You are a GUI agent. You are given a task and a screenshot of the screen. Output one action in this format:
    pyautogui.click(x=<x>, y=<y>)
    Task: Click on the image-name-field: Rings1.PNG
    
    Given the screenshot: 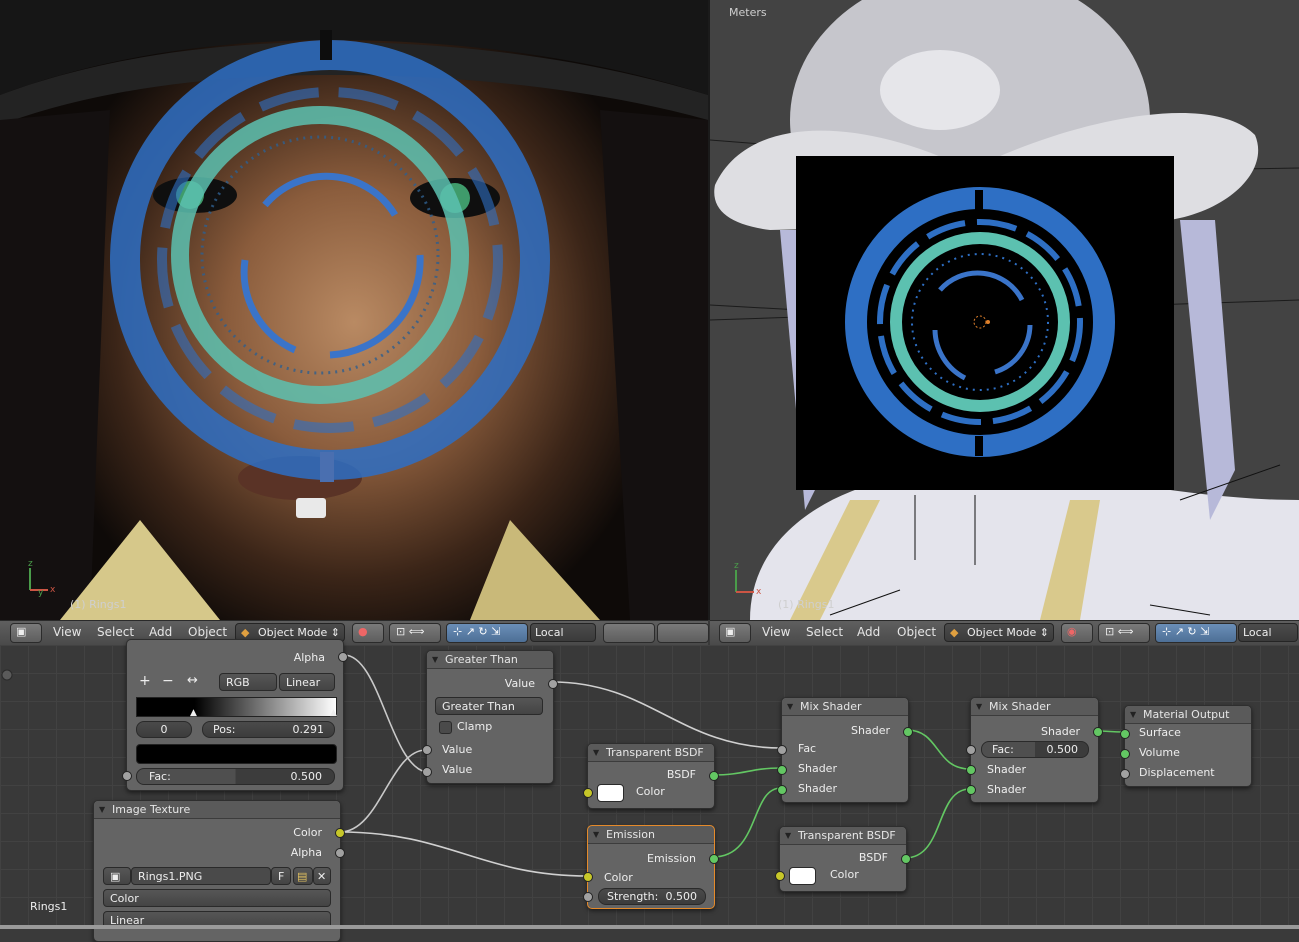 What is the action you would take?
    pyautogui.click(x=201, y=876)
    